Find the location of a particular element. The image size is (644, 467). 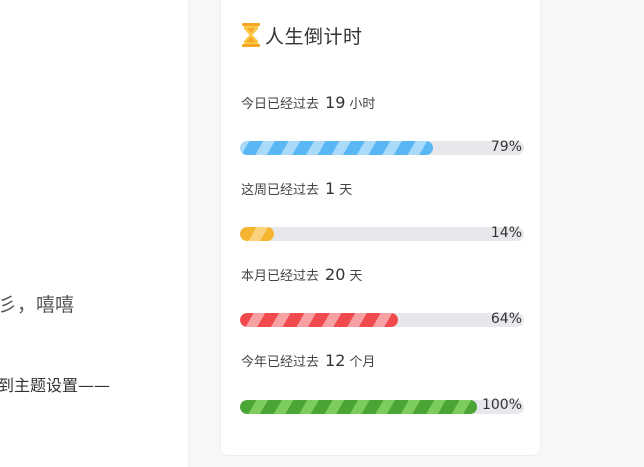

month-progress-fill is located at coordinates (319, 320).